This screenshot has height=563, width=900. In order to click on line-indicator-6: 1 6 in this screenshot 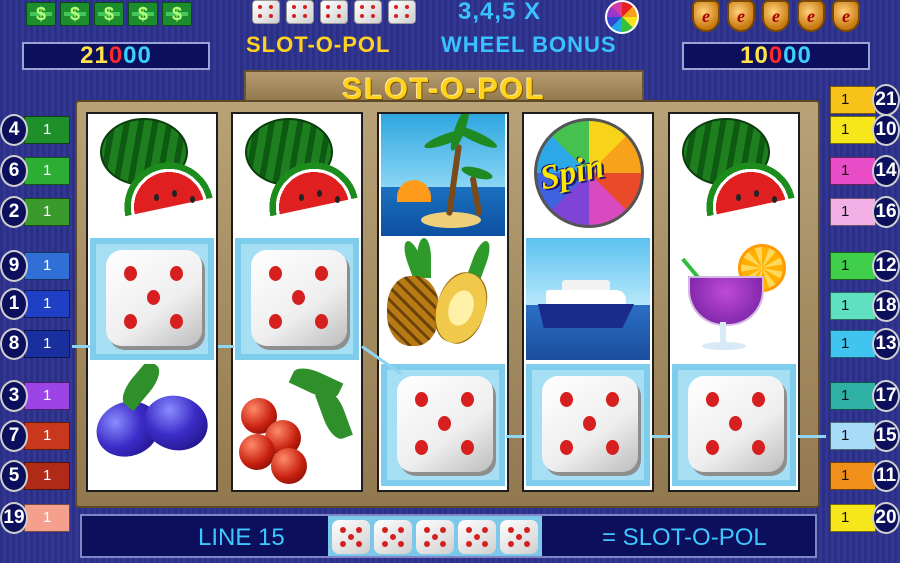, I will do `click(37, 171)`.